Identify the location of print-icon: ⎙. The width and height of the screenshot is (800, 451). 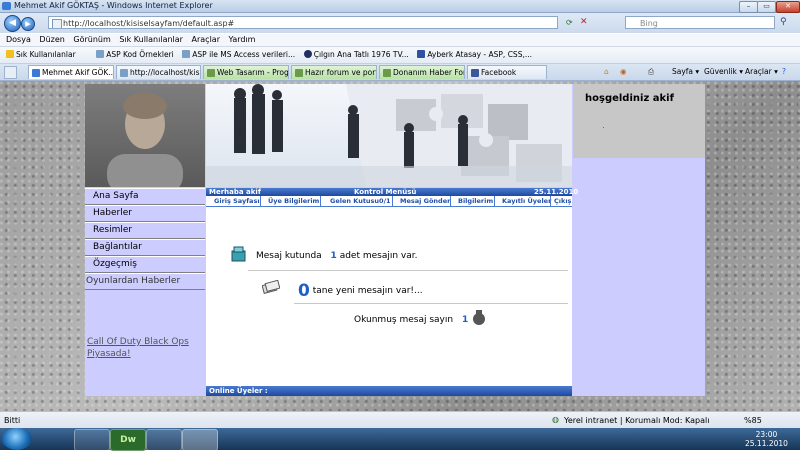
(651, 72).